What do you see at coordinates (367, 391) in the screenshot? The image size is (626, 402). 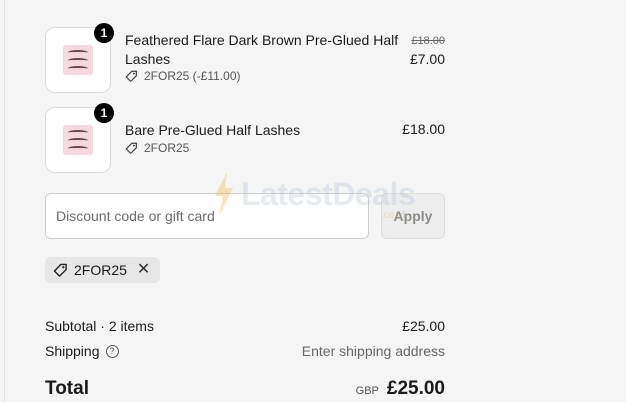 I see `currency-code: GBP` at bounding box center [367, 391].